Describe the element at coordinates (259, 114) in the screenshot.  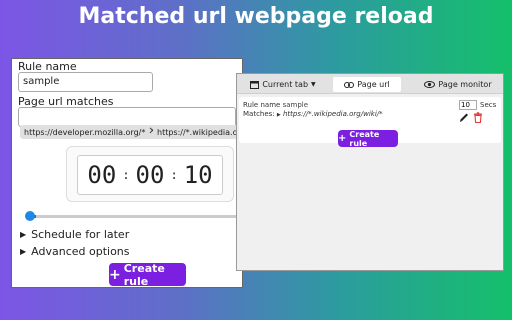
I see `rule-card-matches-label: Matches:` at that location.